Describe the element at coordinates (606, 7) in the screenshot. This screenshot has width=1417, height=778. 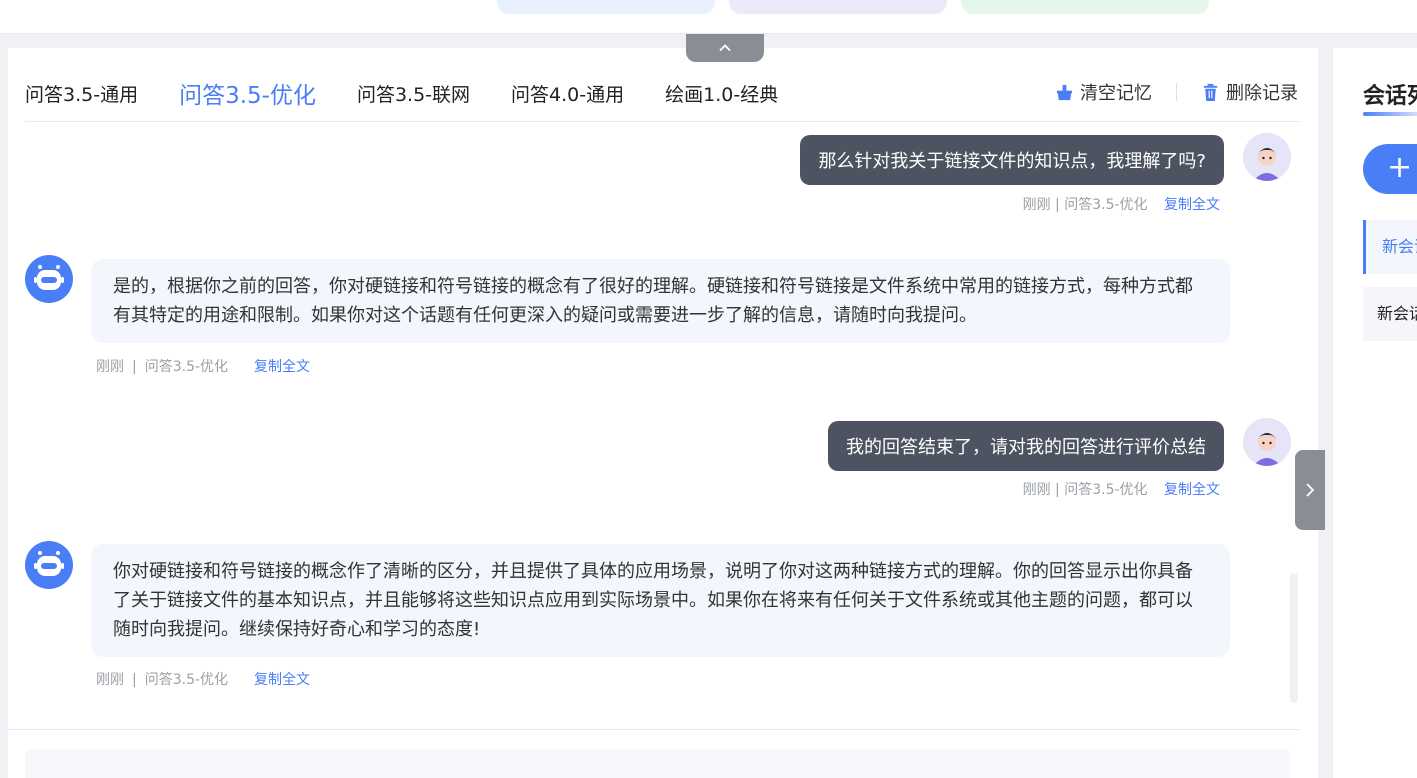
I see `stat-pill-blue` at that location.